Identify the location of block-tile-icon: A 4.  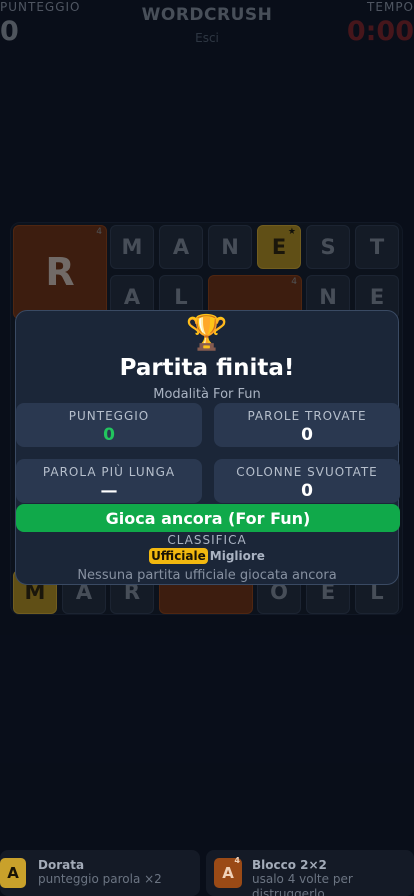
(228, 872).